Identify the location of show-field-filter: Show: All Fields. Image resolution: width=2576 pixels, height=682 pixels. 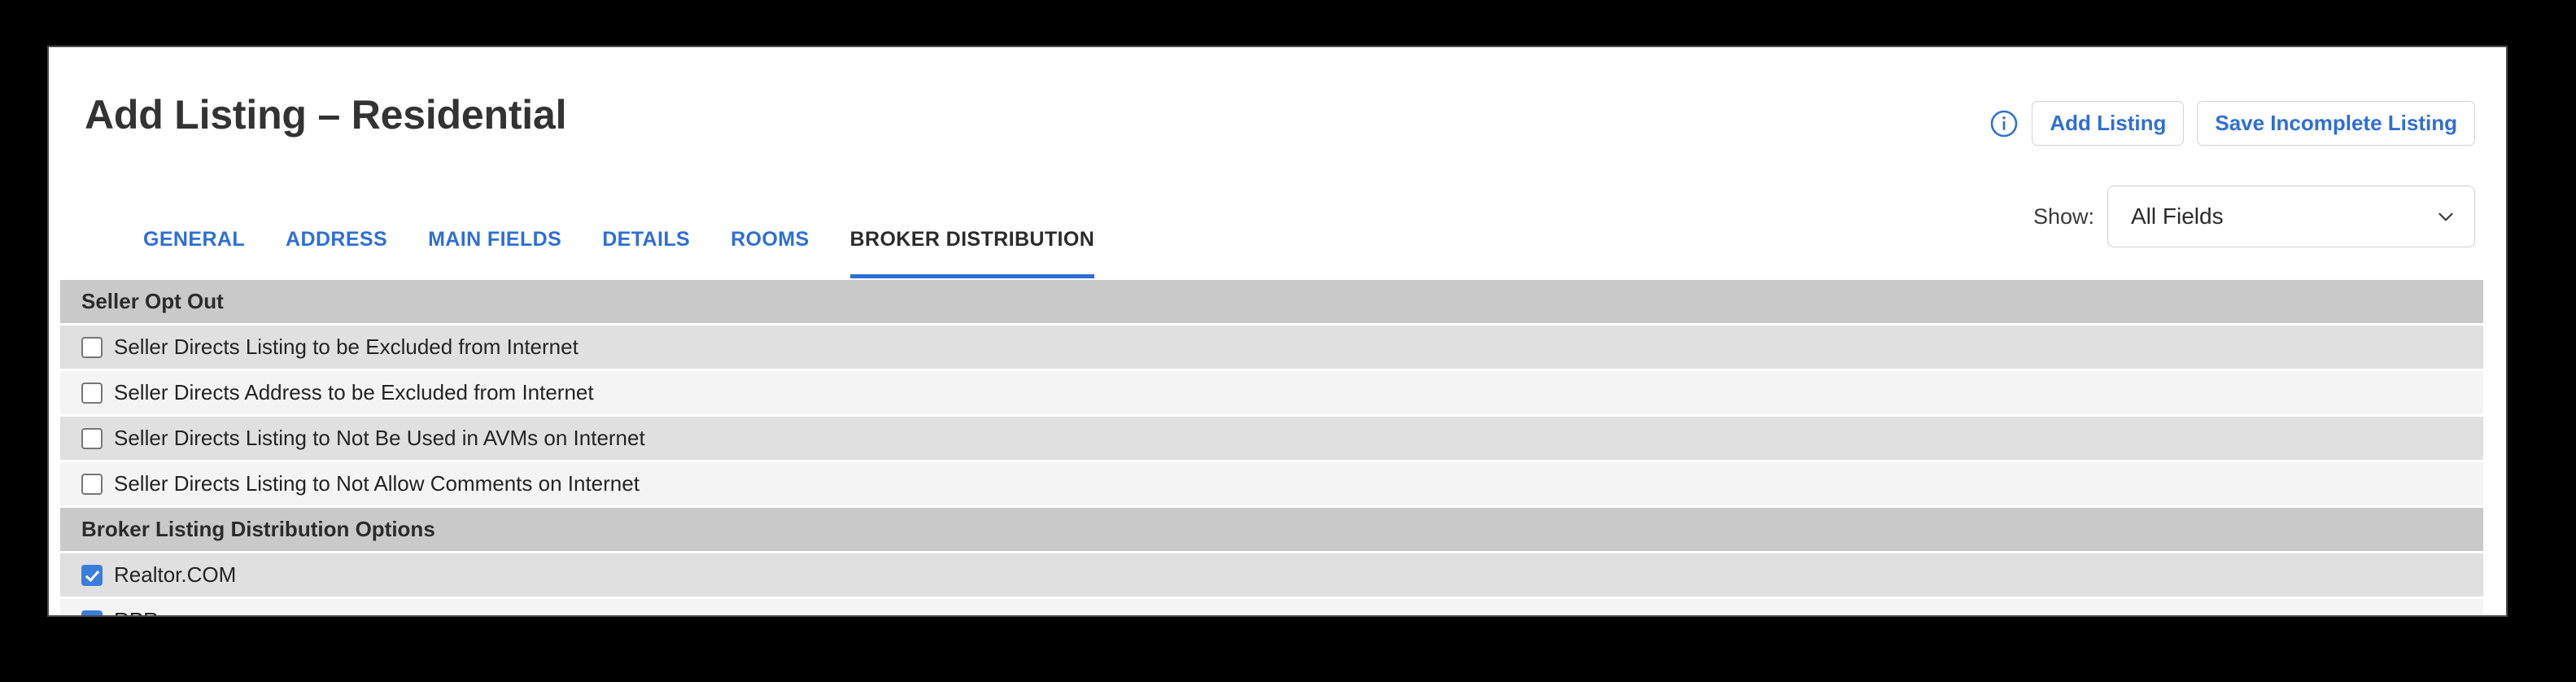
(2254, 216).